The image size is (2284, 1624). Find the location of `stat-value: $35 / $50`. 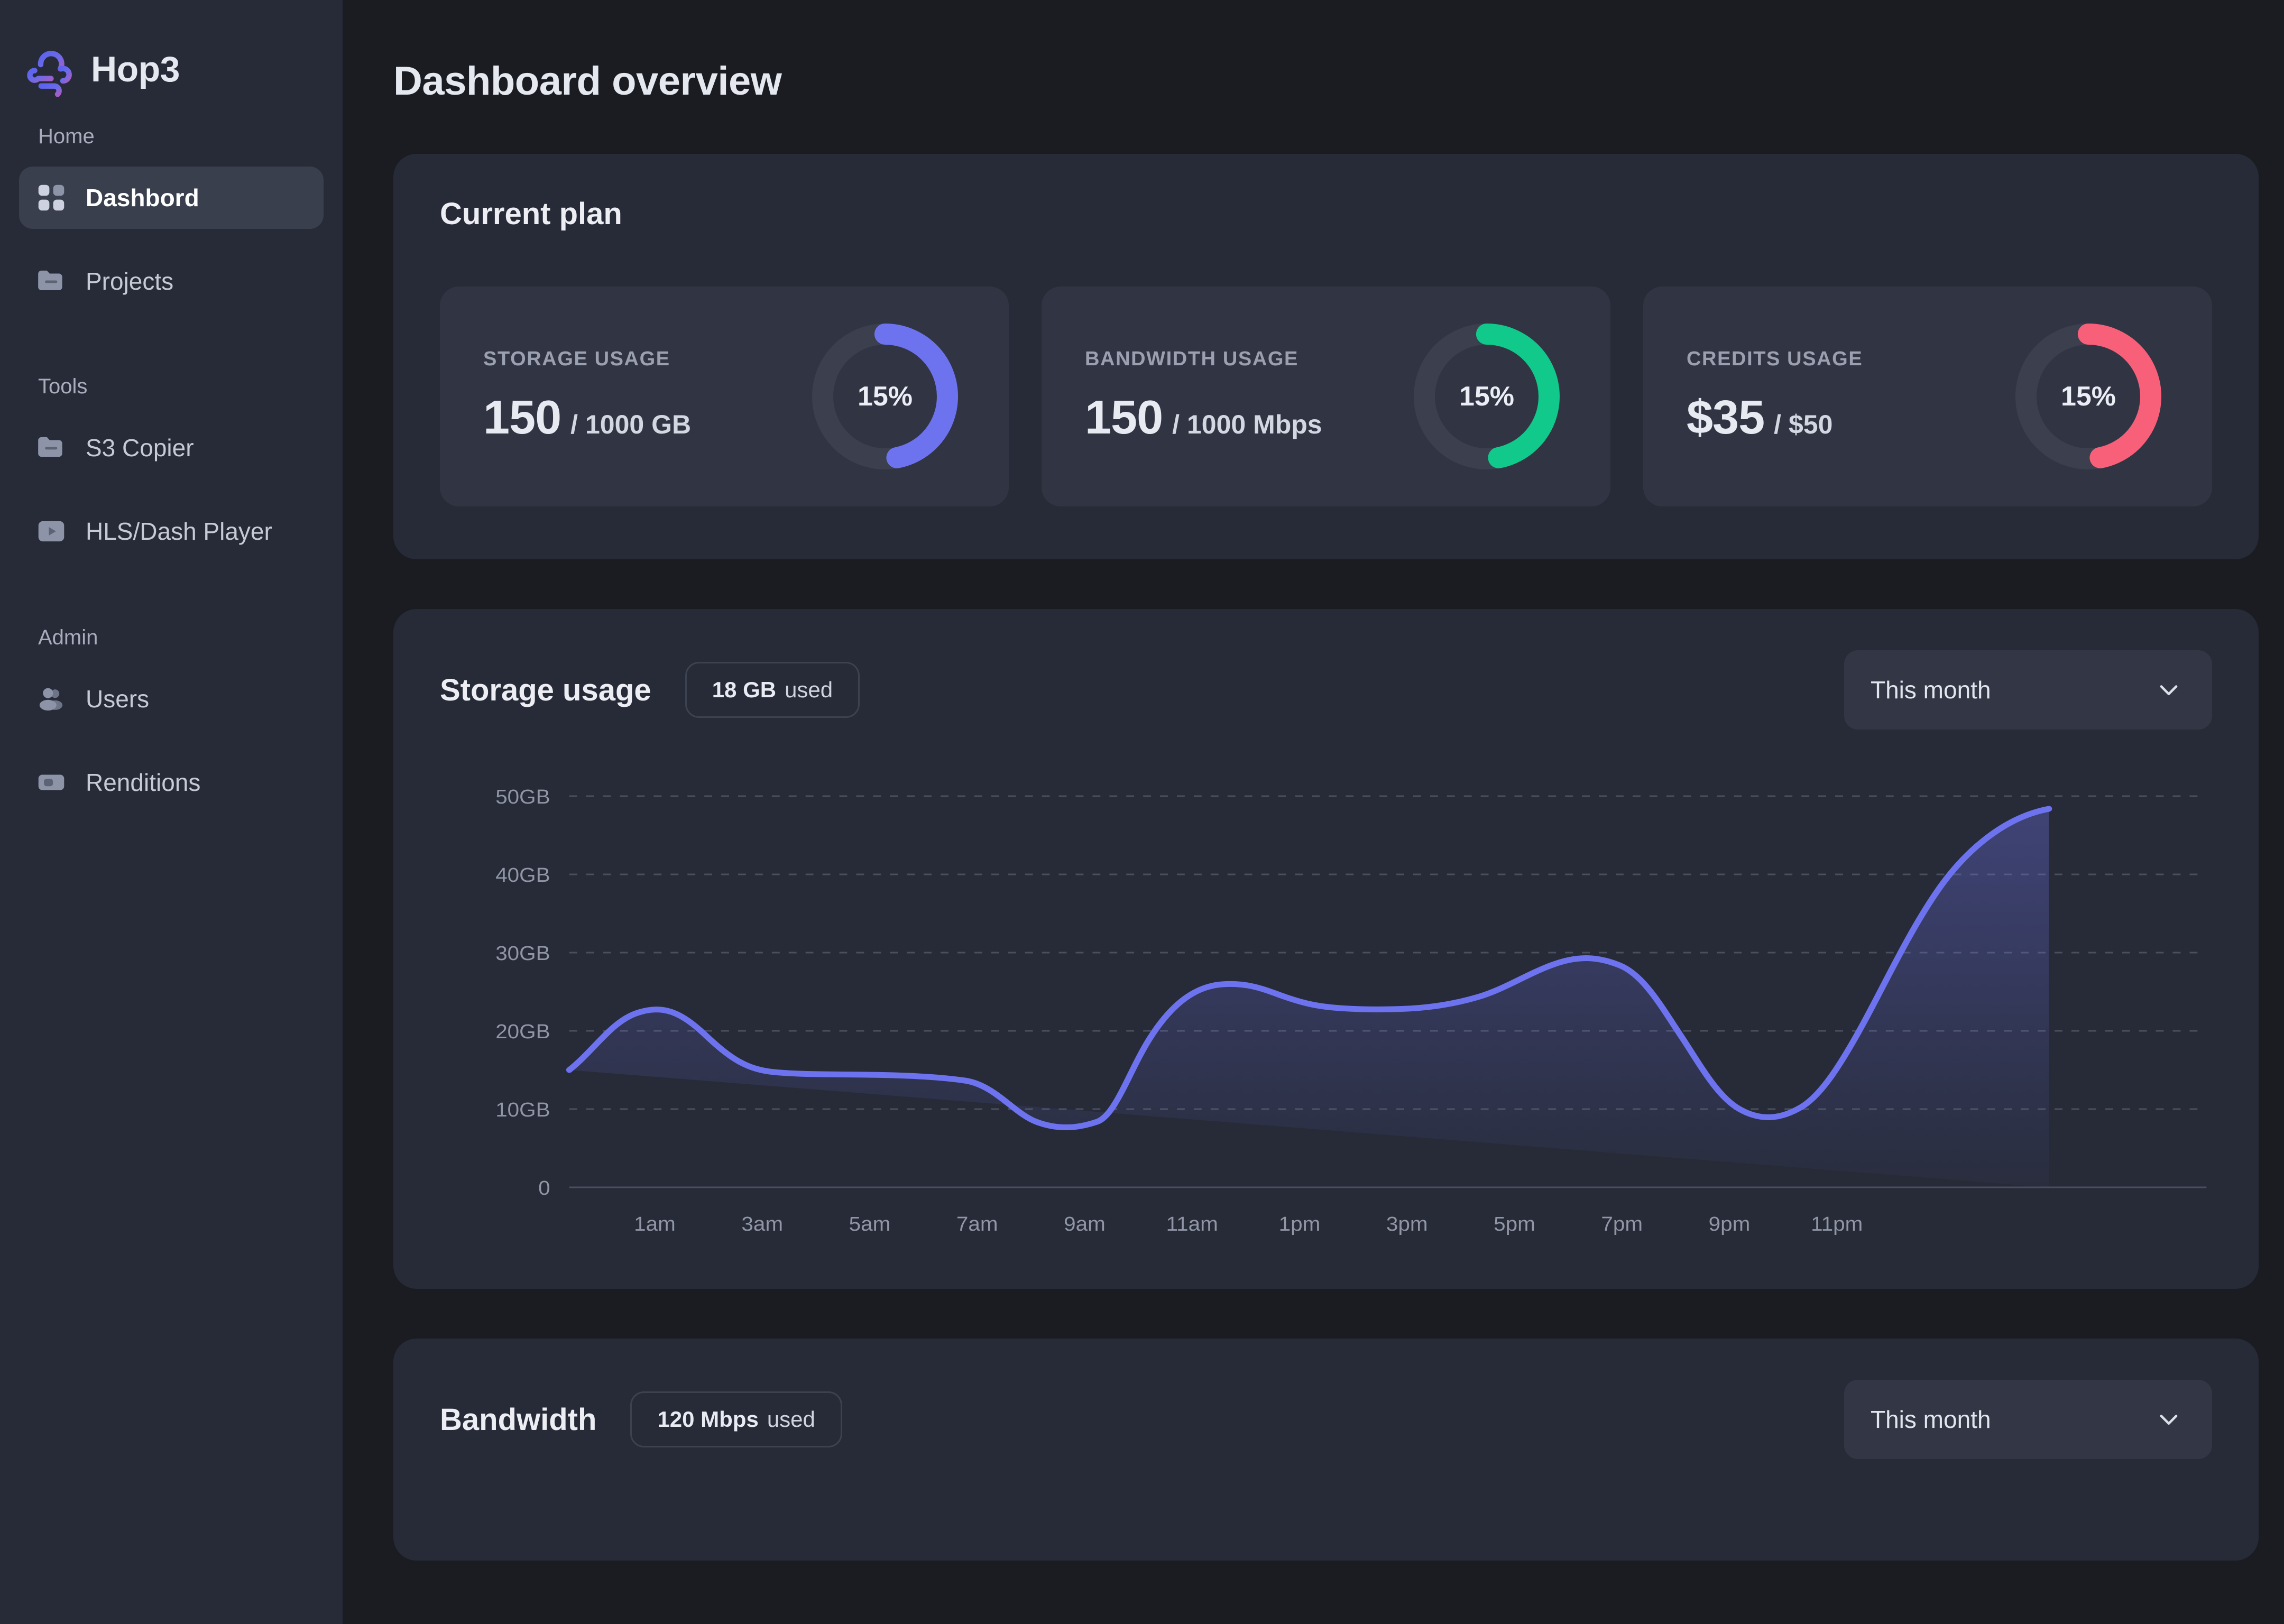

stat-value: $35 / $50 is located at coordinates (1775, 418).